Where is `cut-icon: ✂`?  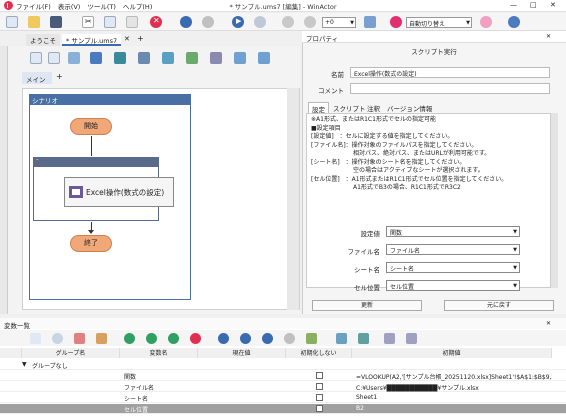 cut-icon: ✂ is located at coordinates (88, 22).